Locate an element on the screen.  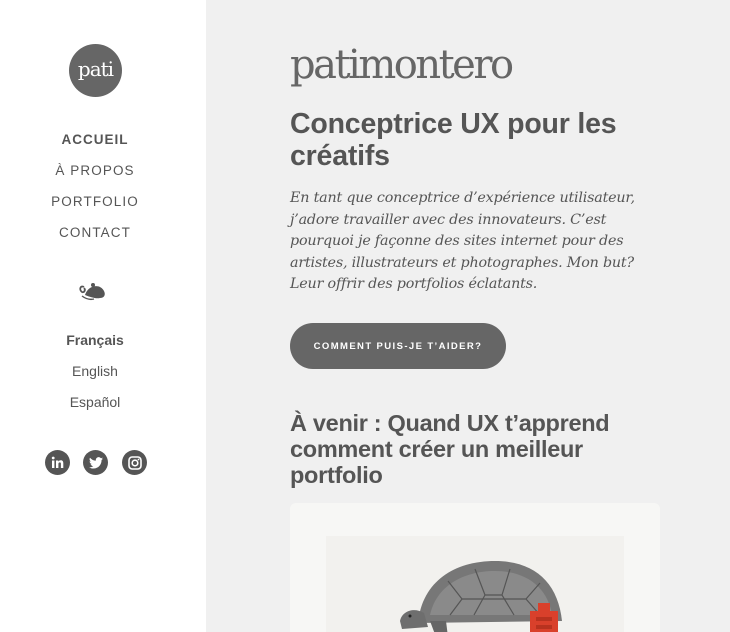
nav-item-a-propos: À PROPOS is located at coordinates (95, 175).